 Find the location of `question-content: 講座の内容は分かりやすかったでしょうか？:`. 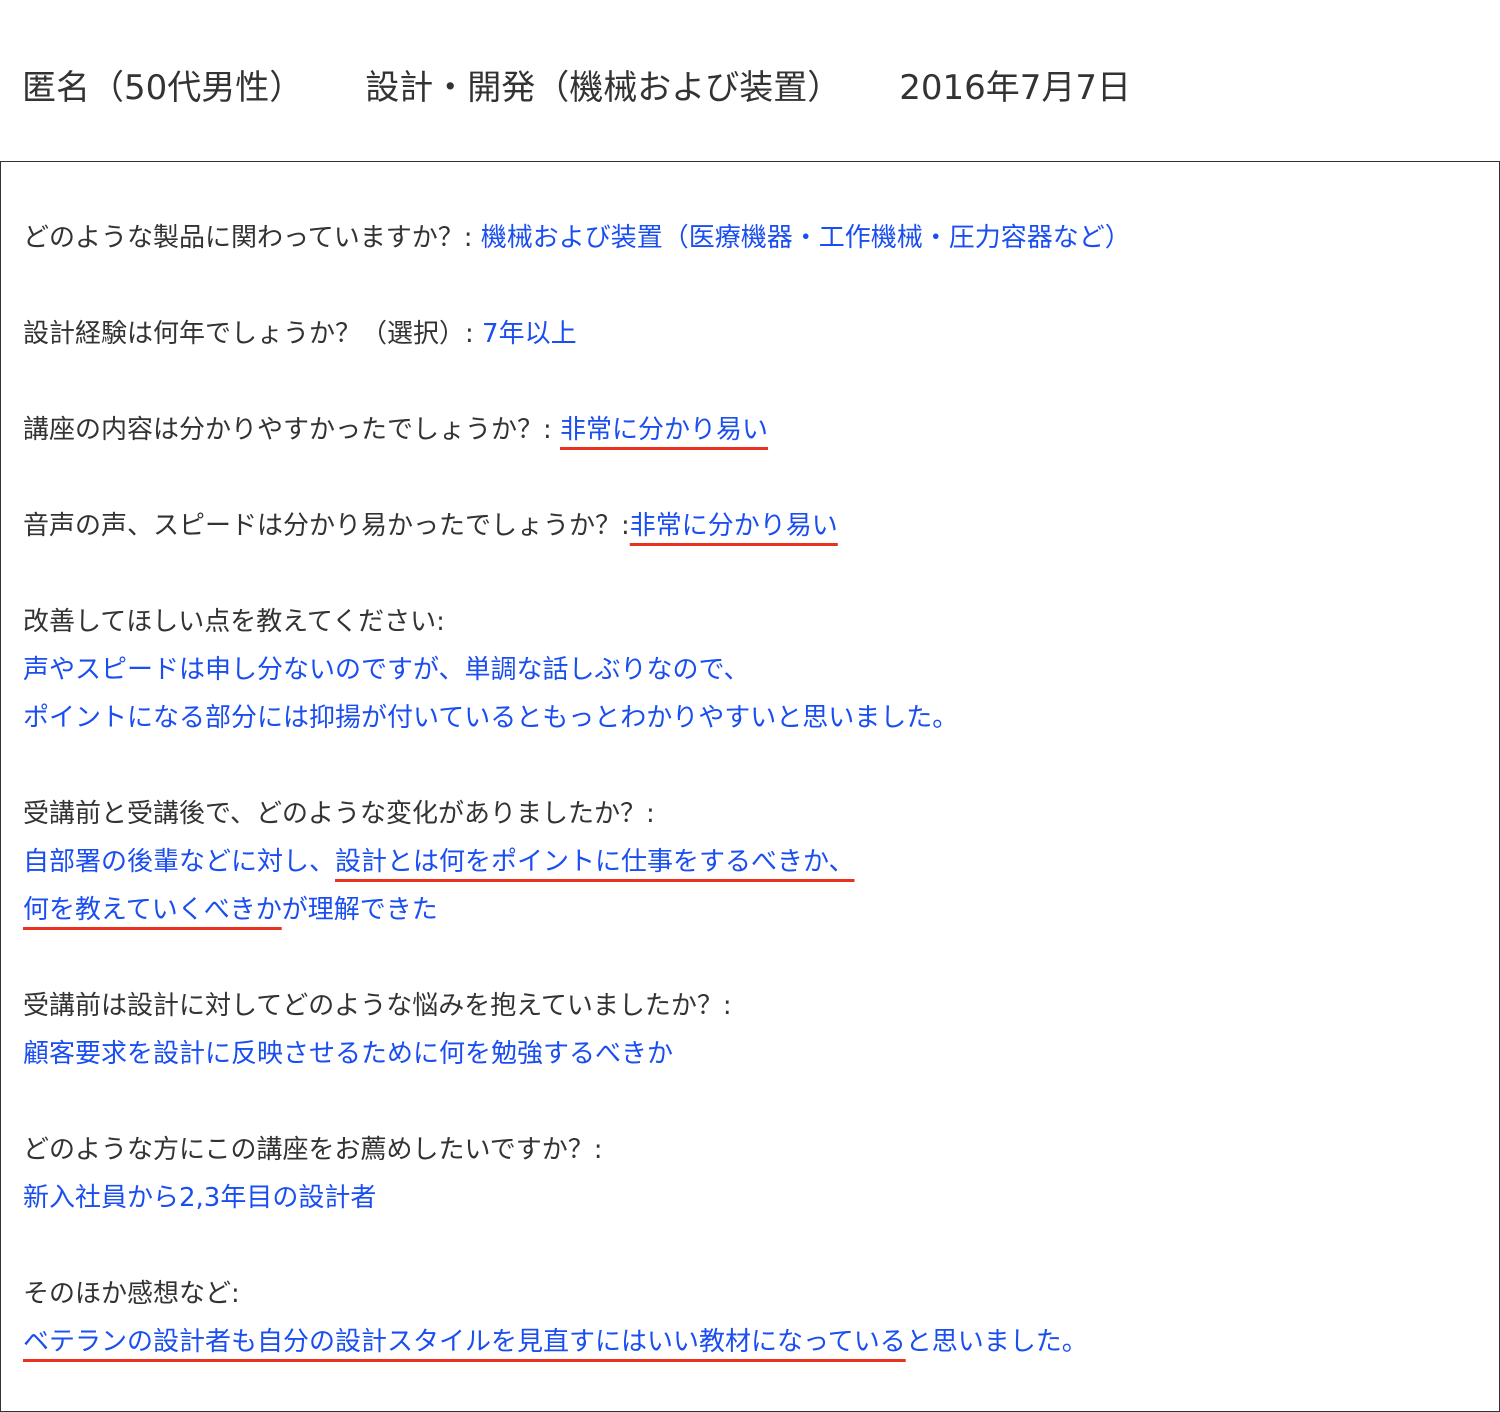

question-content: 講座の内容は分かりやすかったでしょうか？: is located at coordinates (292, 430).